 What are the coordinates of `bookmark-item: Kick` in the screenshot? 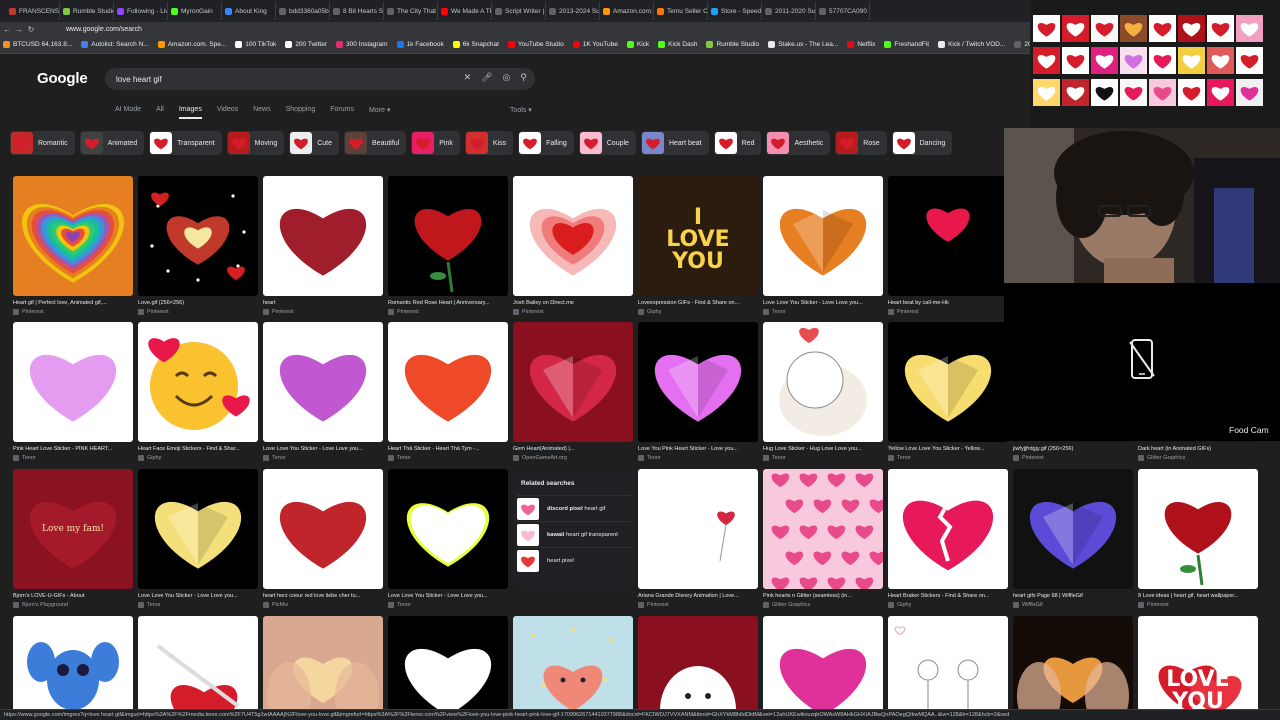 It's located at (637, 44).